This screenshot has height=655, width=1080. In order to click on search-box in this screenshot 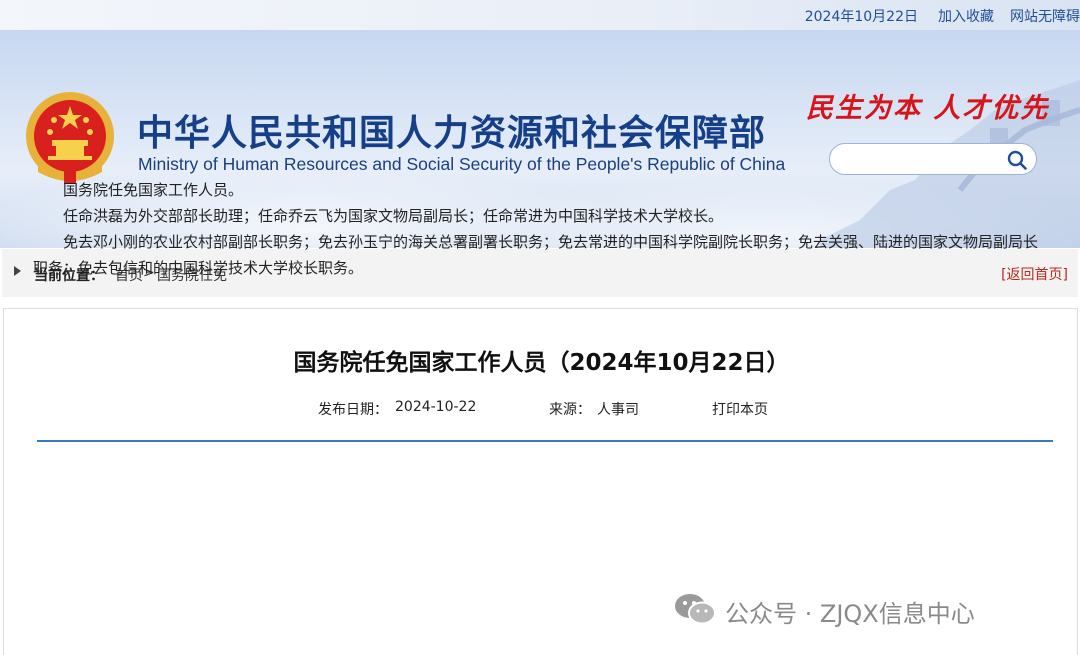, I will do `click(933, 159)`.